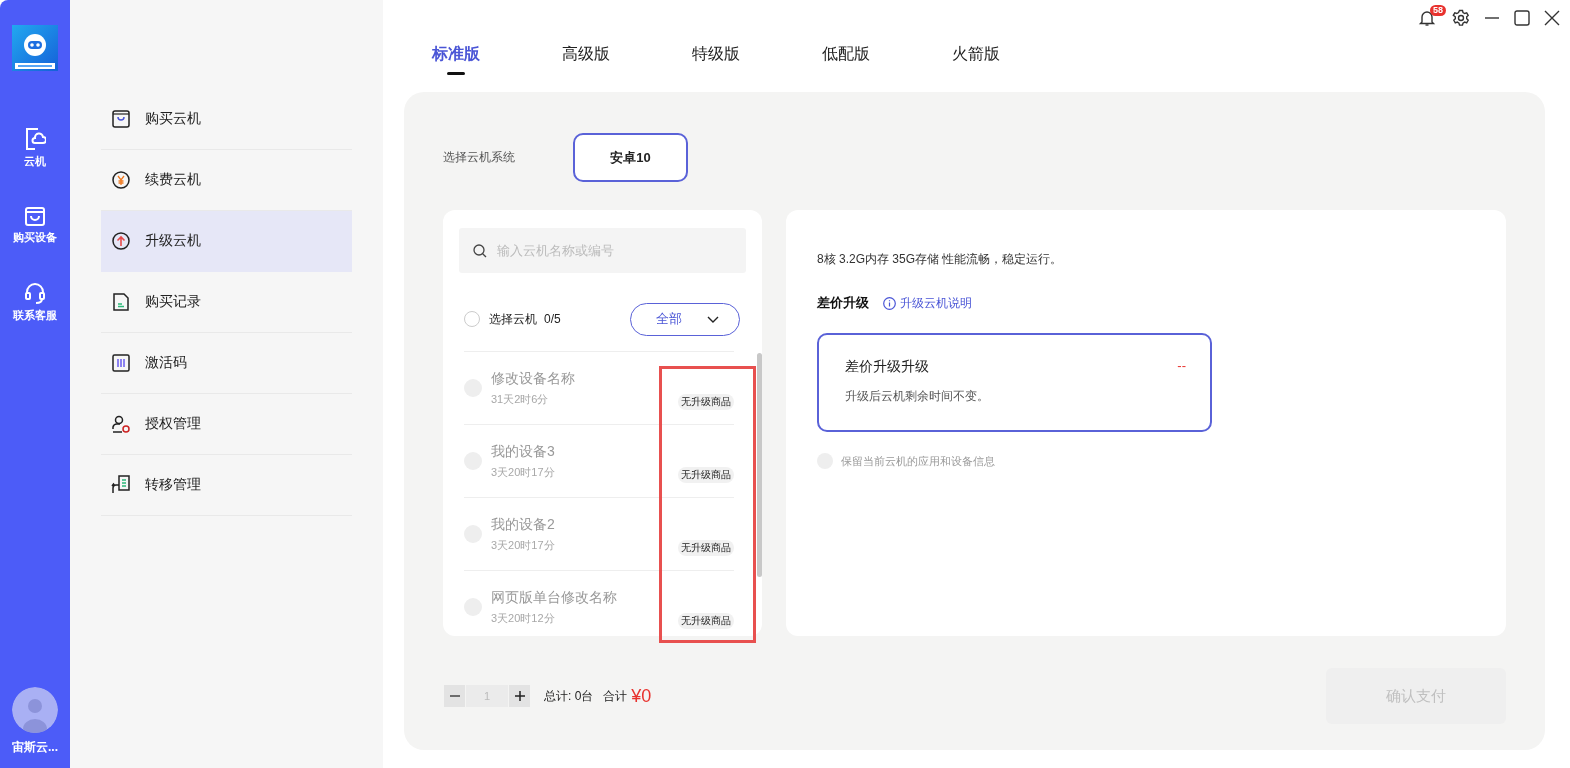  What do you see at coordinates (889, 303) in the screenshot?
I see `info-icon` at bounding box center [889, 303].